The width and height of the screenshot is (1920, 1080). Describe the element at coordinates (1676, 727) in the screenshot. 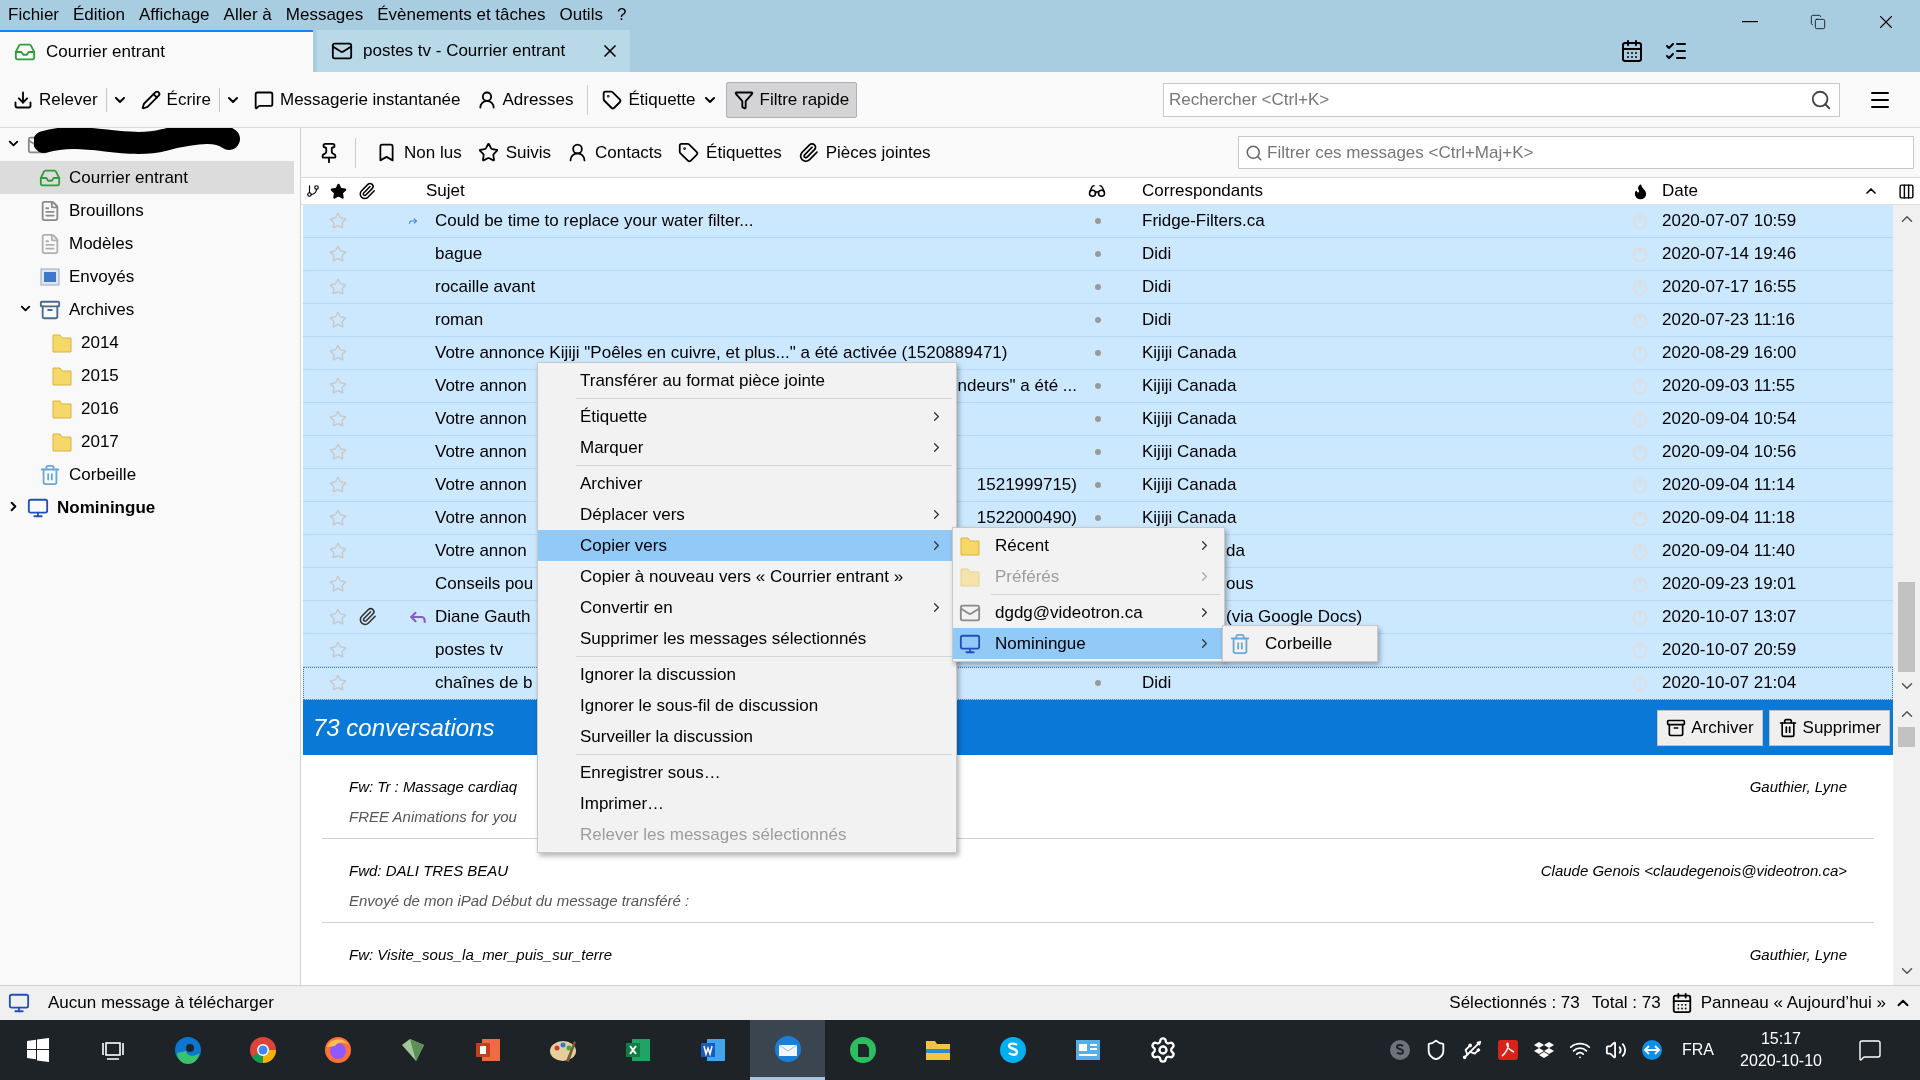

I see `archive-icon` at that location.